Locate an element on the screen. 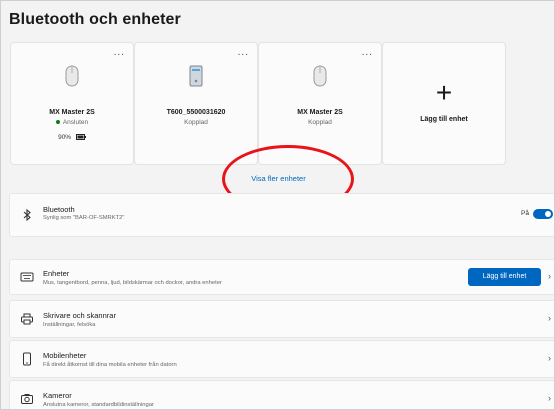 The height and width of the screenshot is (410, 555). device-card-pc: ... T600_5500031620 Kopplad is located at coordinates (196, 103).